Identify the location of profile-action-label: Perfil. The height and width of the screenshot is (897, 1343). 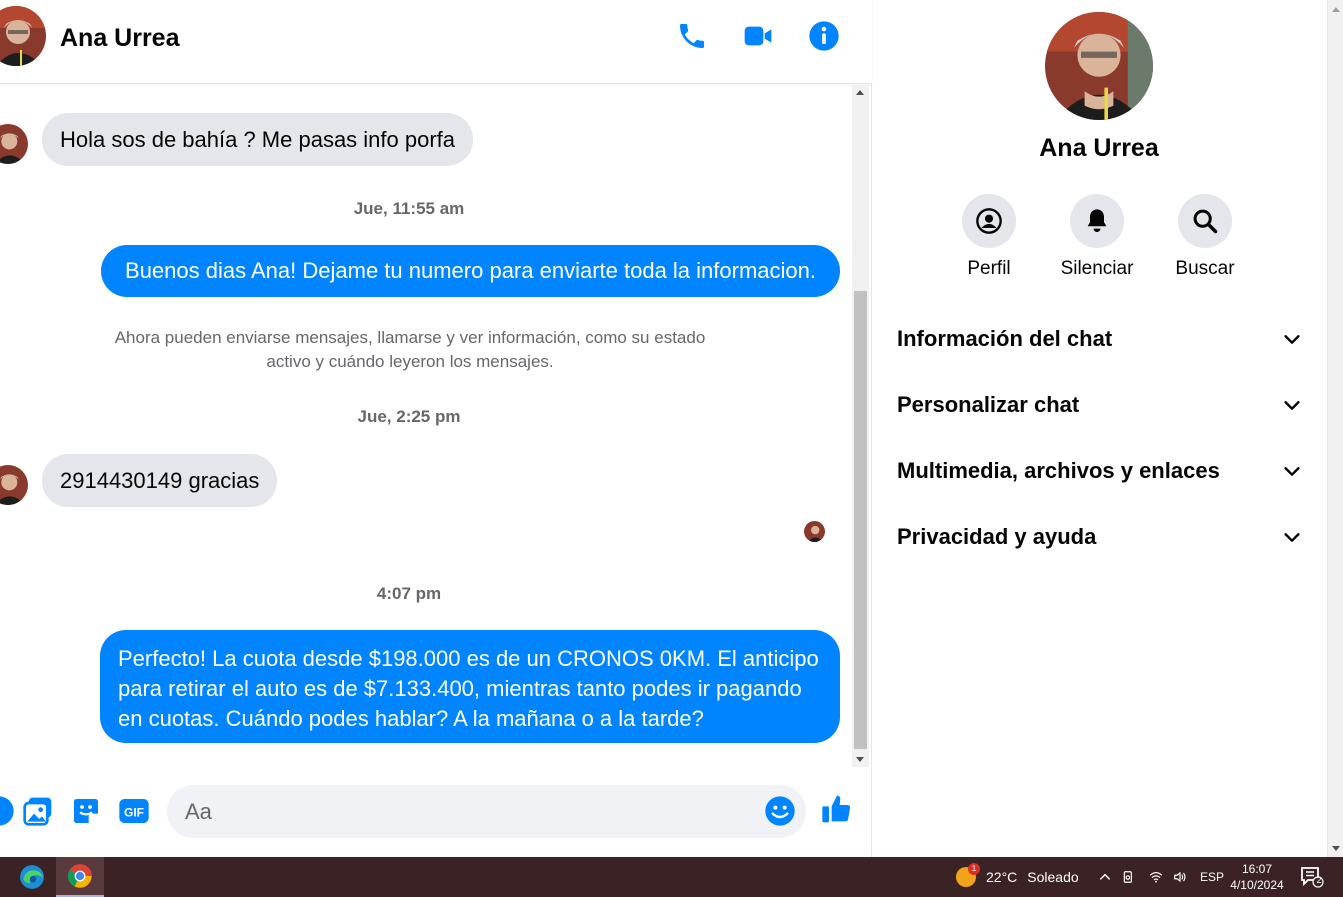
(989, 268).